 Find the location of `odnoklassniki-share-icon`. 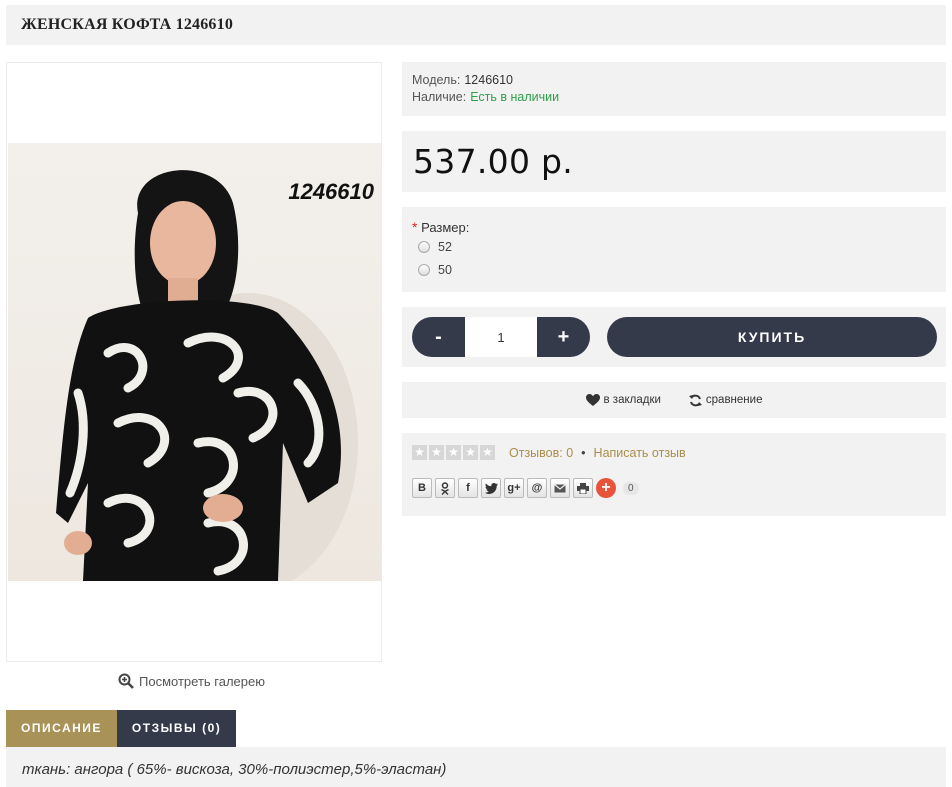

odnoklassniki-share-icon is located at coordinates (445, 488).